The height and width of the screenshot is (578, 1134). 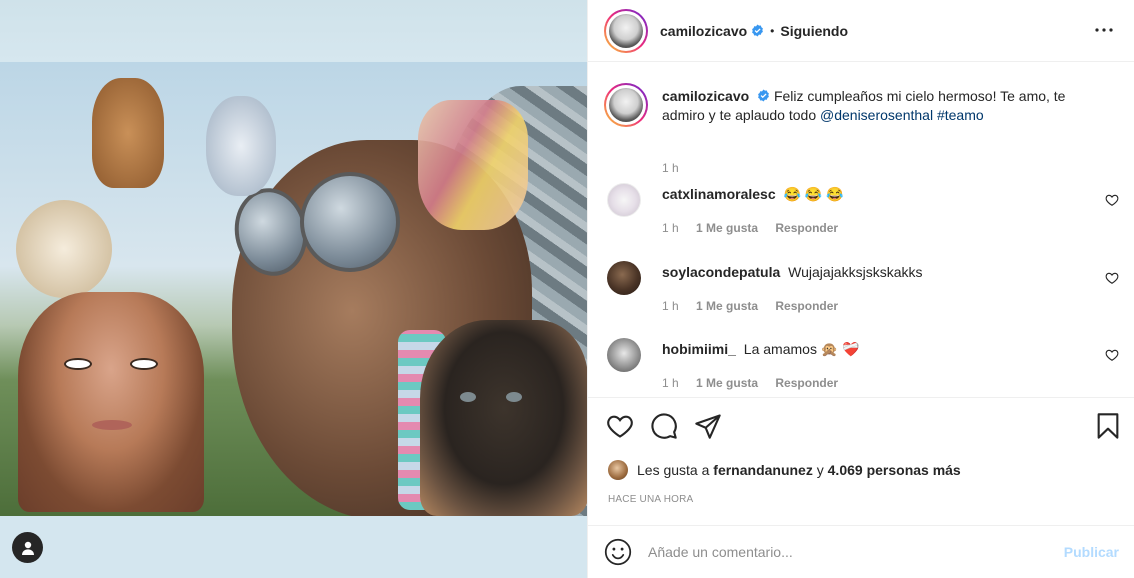 I want to click on comment-username: soylacondepatula, so click(x=721, y=272).